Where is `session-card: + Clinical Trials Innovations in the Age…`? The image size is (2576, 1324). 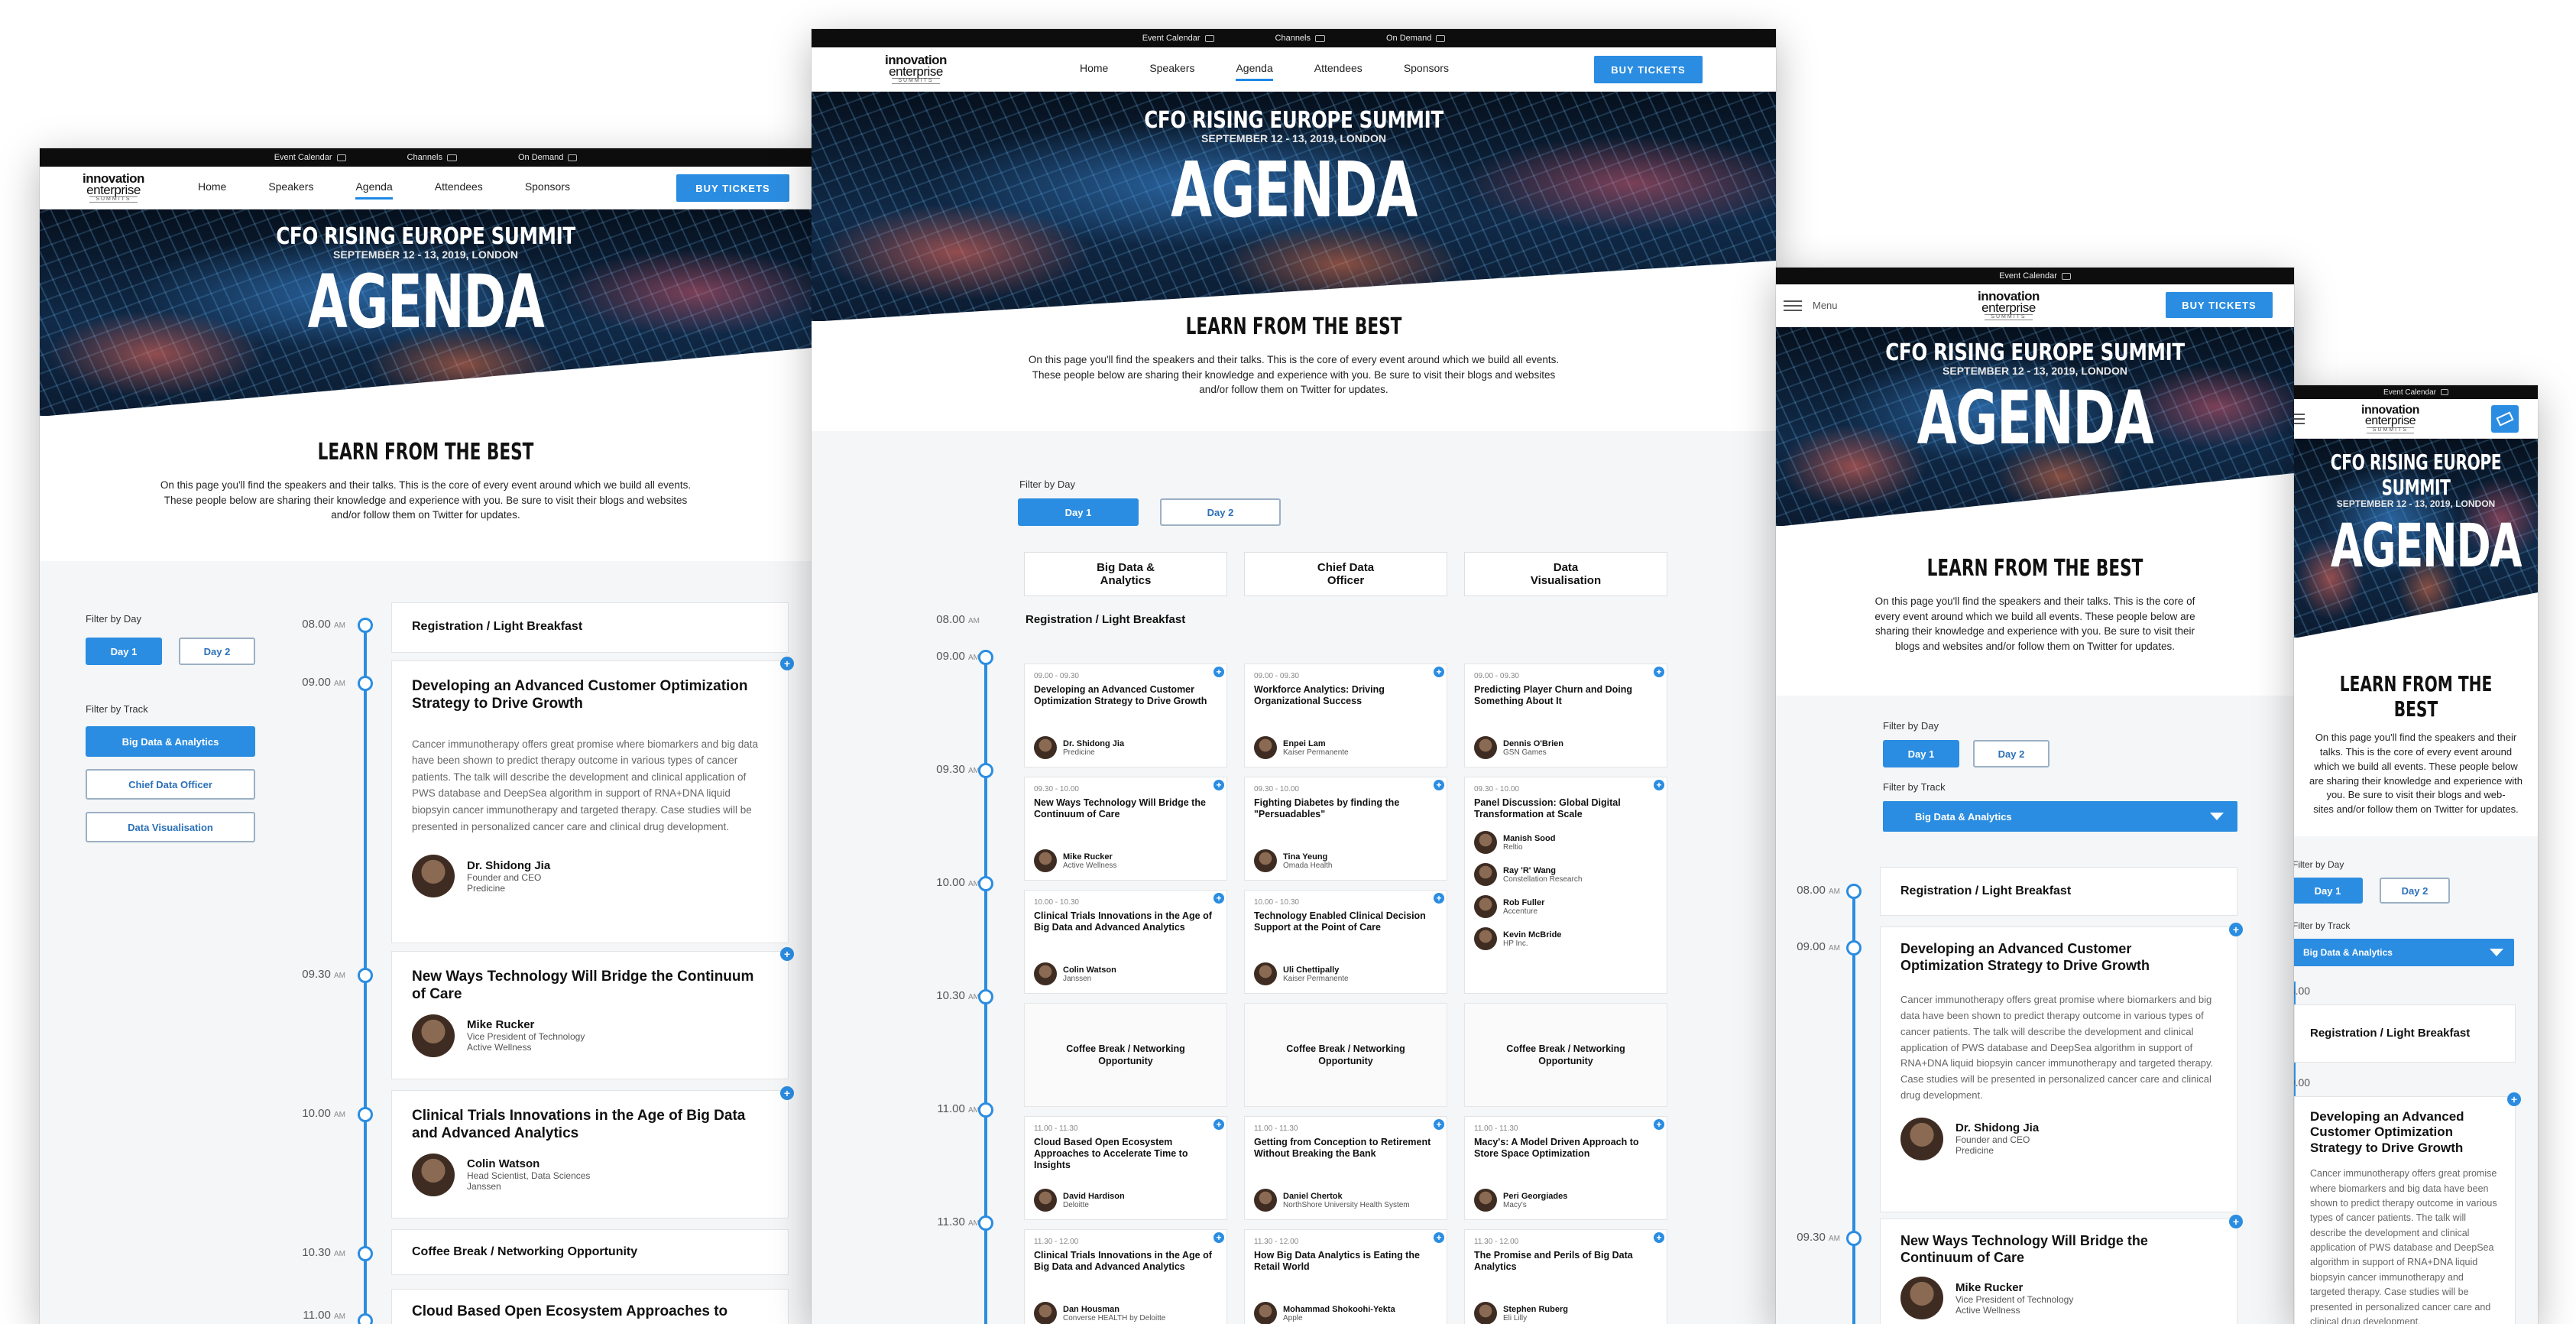
session-card: + Clinical Trials Innovations in the Age… is located at coordinates (592, 1152).